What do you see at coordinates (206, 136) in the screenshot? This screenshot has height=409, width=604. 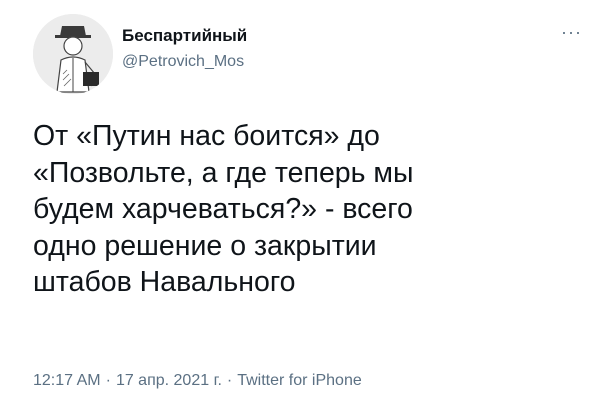 I see `tweet-text-line: От «Путин нас боится» до` at bounding box center [206, 136].